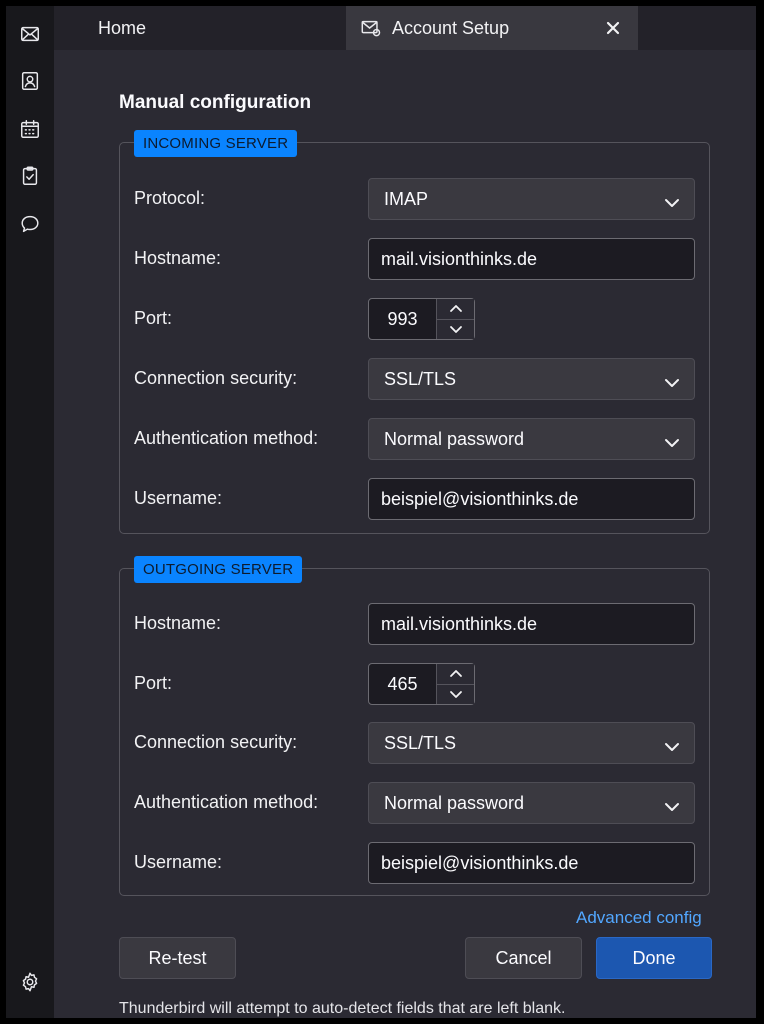 The width and height of the screenshot is (764, 1024). I want to click on incoming-protocol-label: Protocol:, so click(170, 198).